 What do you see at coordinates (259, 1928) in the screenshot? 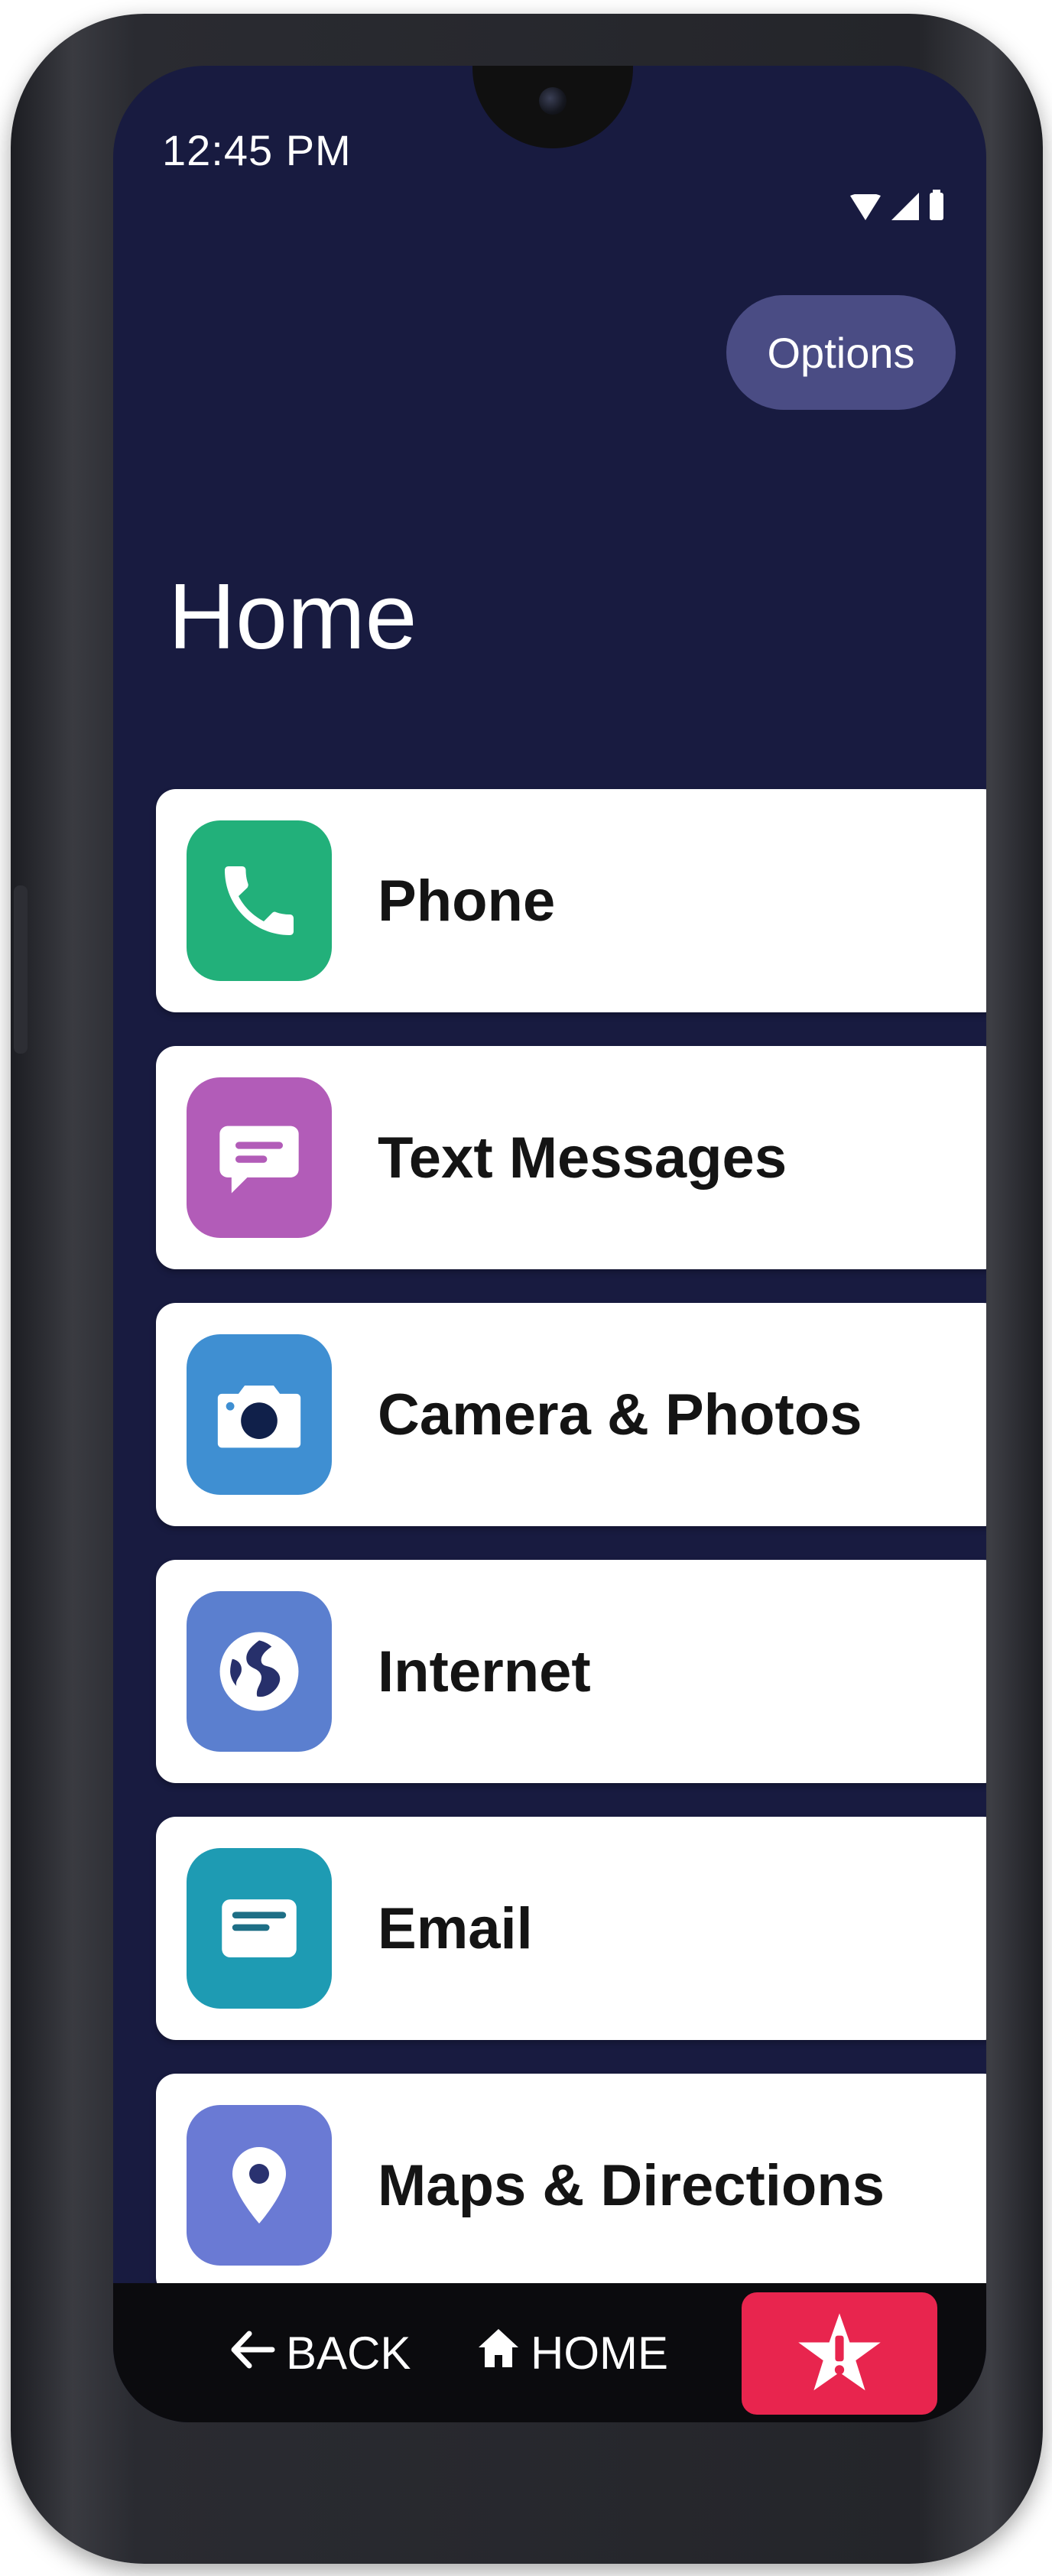
I see `envelope-icon` at bounding box center [259, 1928].